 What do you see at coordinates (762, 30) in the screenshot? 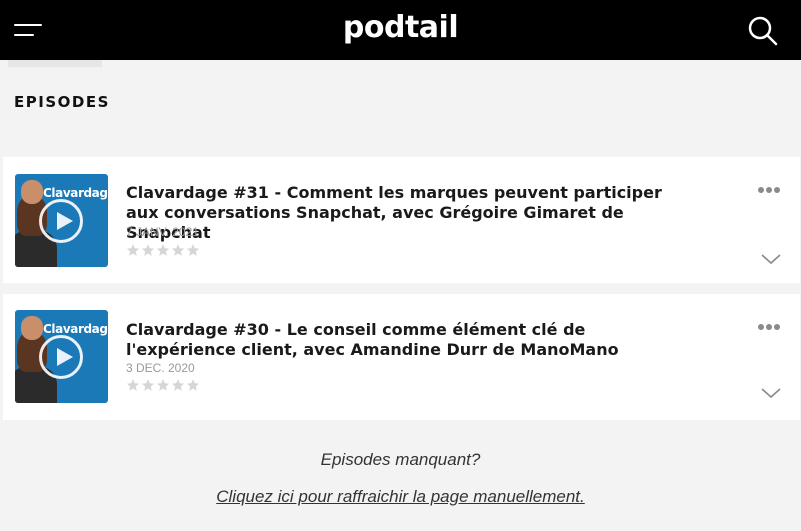
I see `search-icon` at bounding box center [762, 30].